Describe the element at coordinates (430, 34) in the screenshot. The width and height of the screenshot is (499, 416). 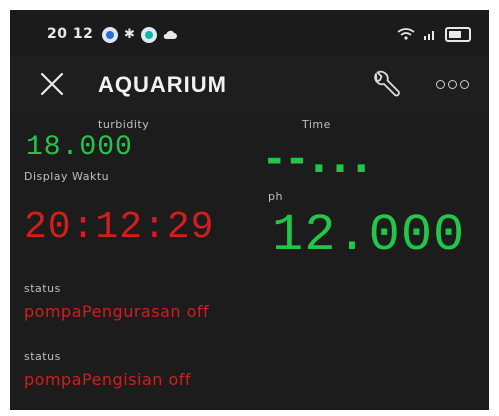
I see `signal-icon` at that location.